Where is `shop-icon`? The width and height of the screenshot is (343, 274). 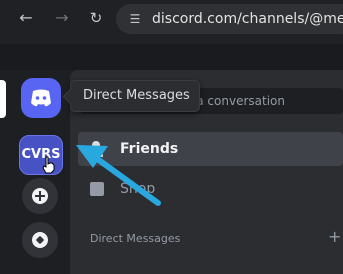 shop-icon is located at coordinates (97, 189).